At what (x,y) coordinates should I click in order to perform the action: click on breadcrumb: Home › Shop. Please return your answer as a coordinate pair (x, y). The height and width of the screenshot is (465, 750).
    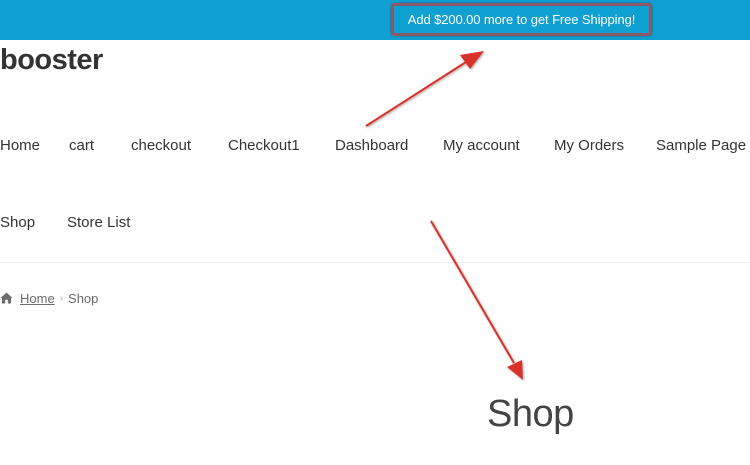
    Looking at the image, I should click on (49, 298).